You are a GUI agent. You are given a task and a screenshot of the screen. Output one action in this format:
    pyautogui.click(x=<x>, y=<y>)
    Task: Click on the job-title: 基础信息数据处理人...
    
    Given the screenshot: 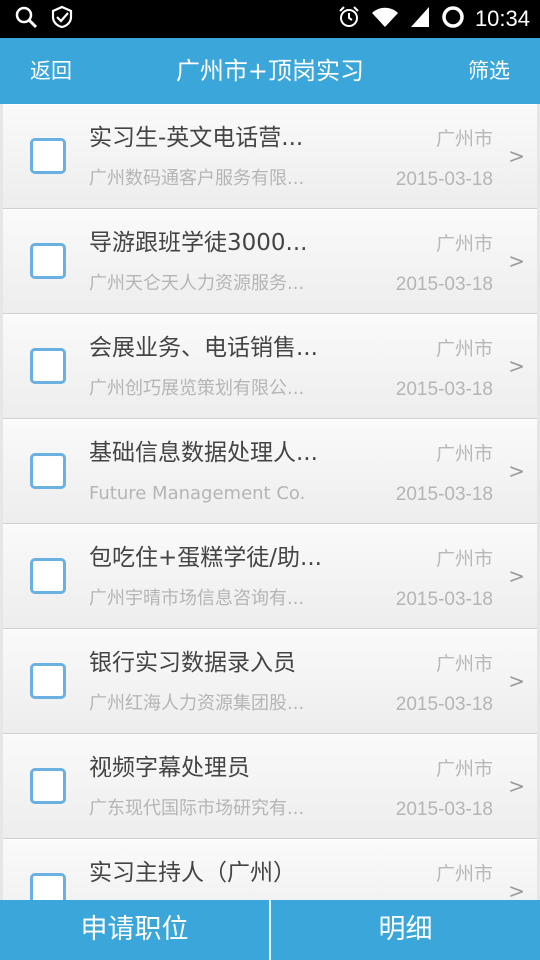 What is the action you would take?
    pyautogui.click(x=203, y=453)
    